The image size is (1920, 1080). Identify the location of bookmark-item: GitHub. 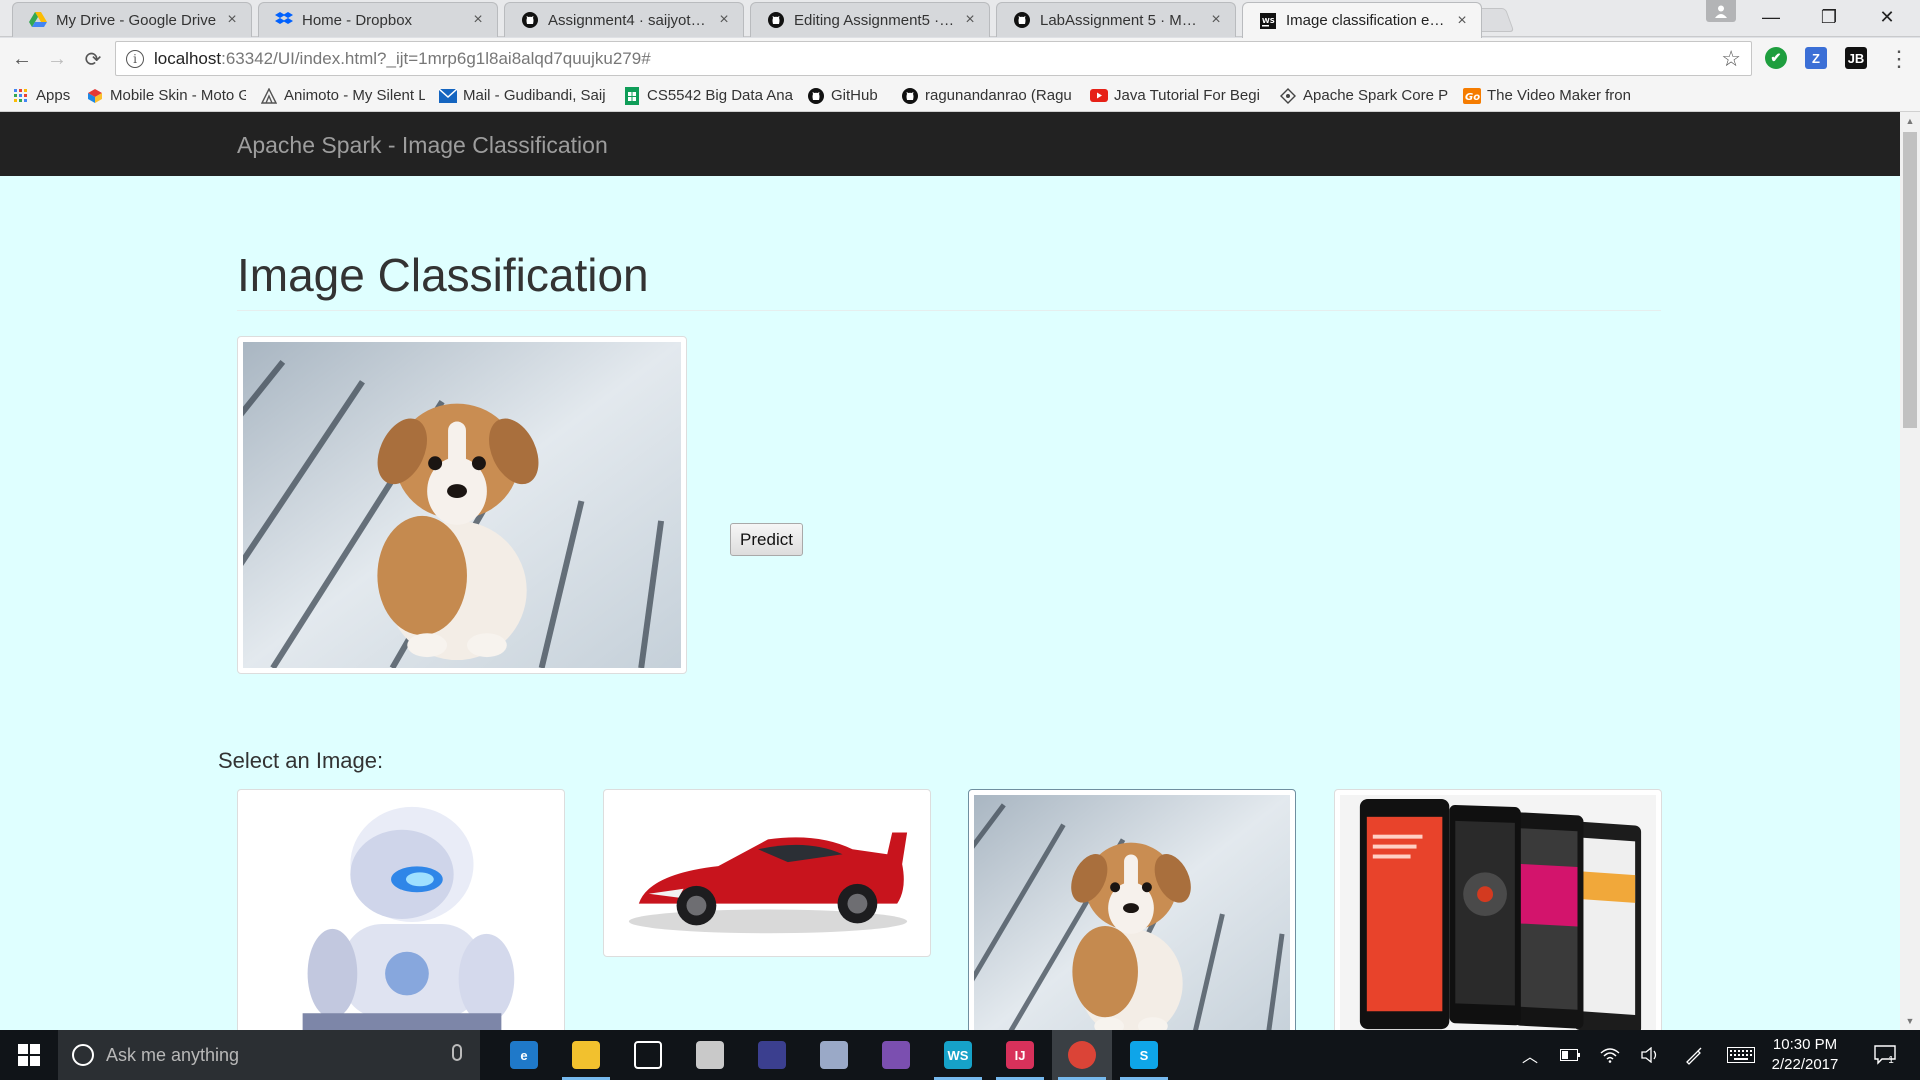
(847, 96).